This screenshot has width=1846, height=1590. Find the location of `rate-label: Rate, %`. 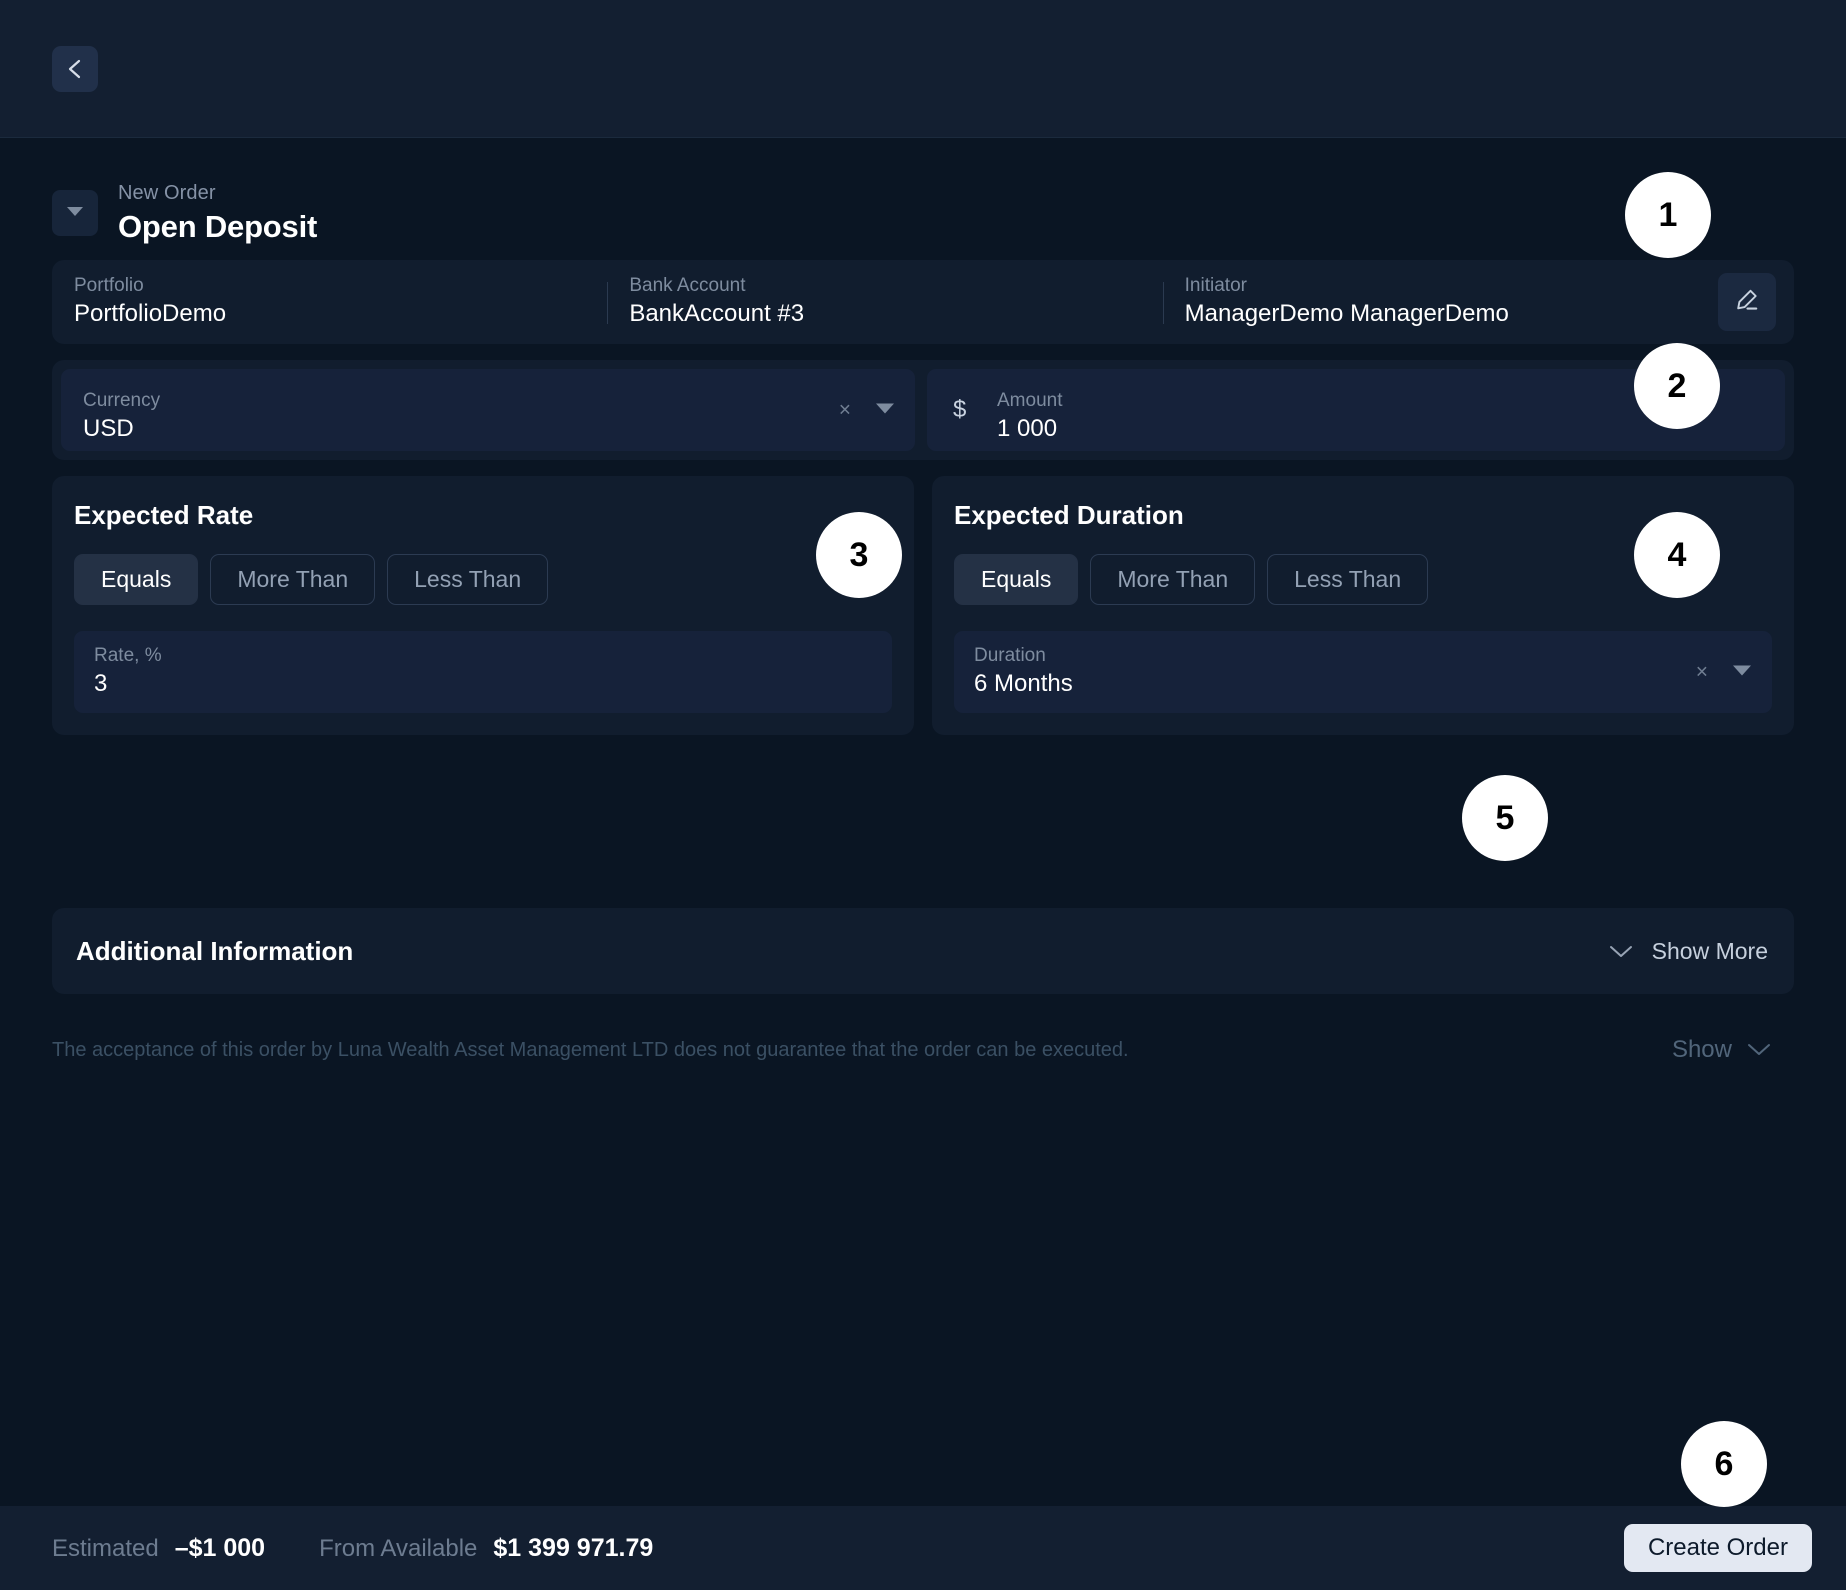

rate-label: Rate, % is located at coordinates (128, 655).